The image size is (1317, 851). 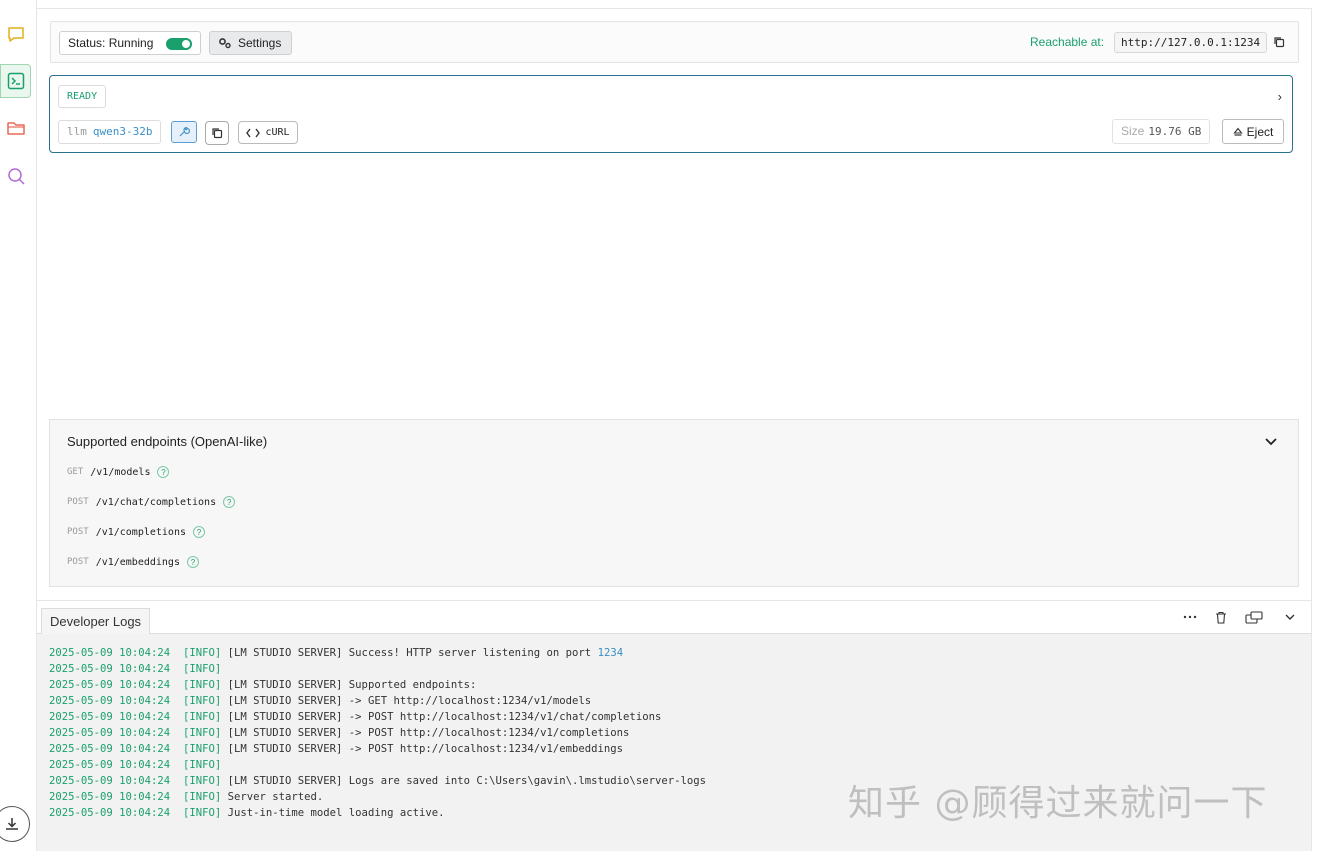 What do you see at coordinates (260, 43) in the screenshot?
I see `settings-label: Settings` at bounding box center [260, 43].